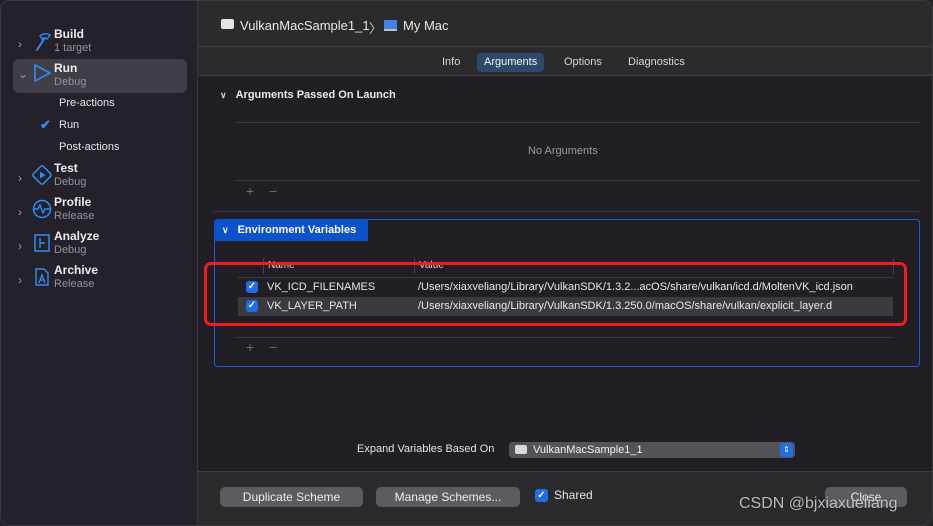  Describe the element at coordinates (89, 147) in the screenshot. I see `sidebar-subitem-post-actions: Post-actions` at that location.